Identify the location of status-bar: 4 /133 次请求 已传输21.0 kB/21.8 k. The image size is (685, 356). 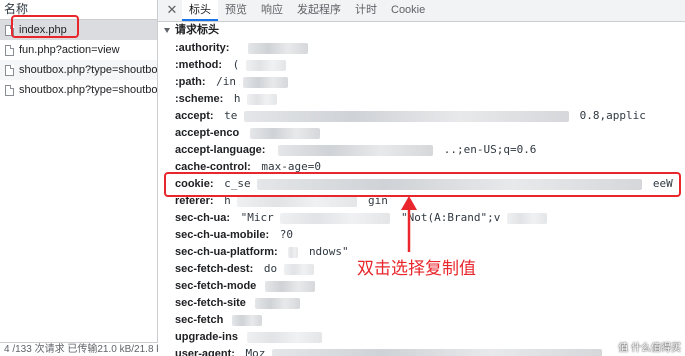
(79, 349).